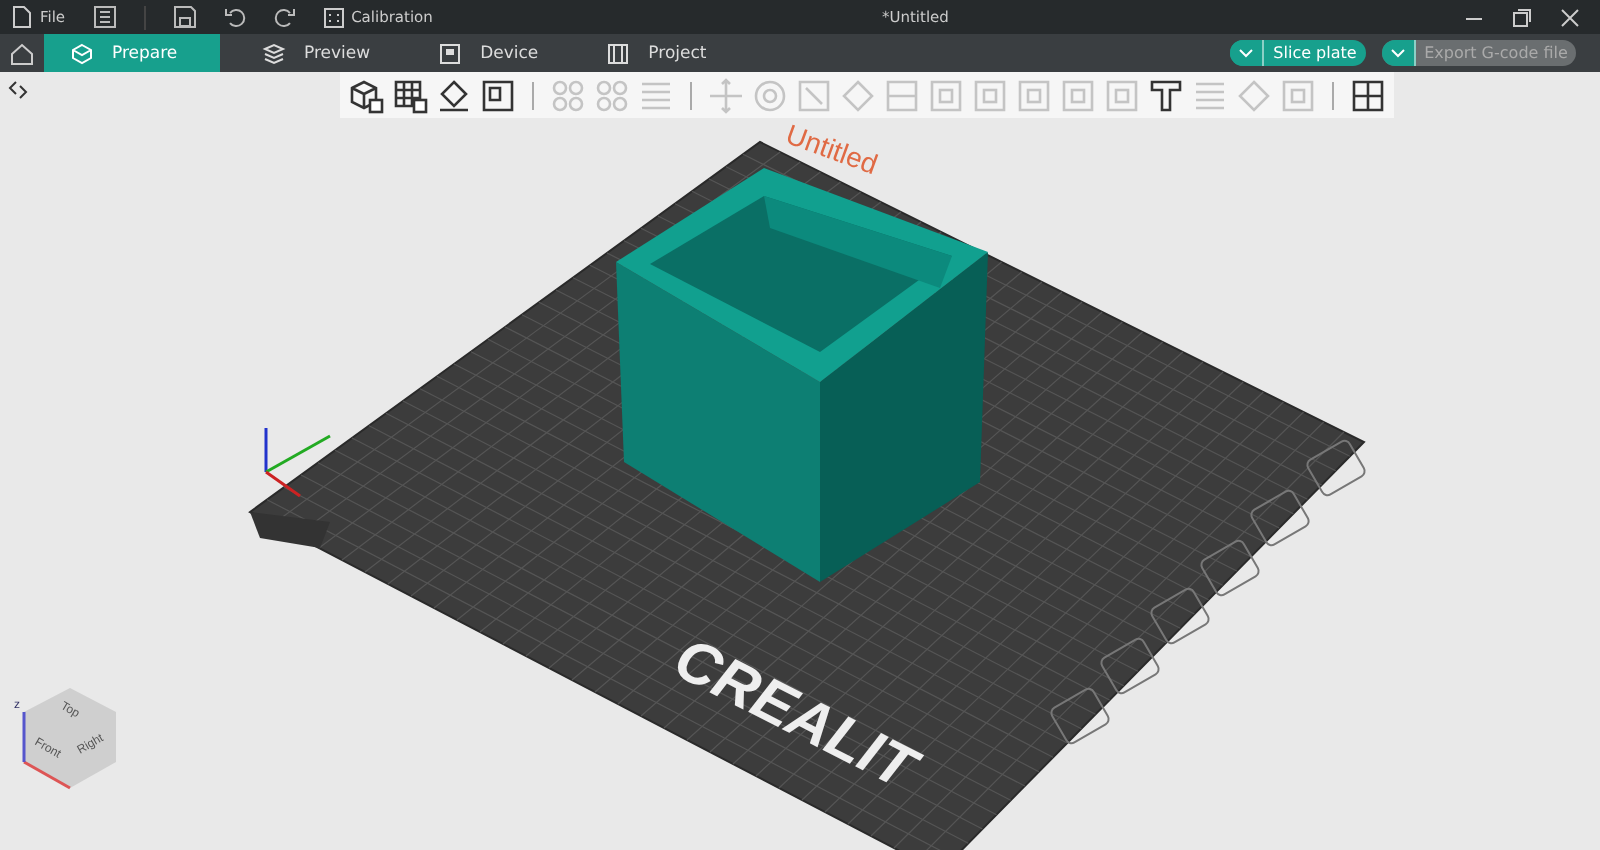  Describe the element at coordinates (290, 530) in the screenshot. I see `plate-tab` at that location.